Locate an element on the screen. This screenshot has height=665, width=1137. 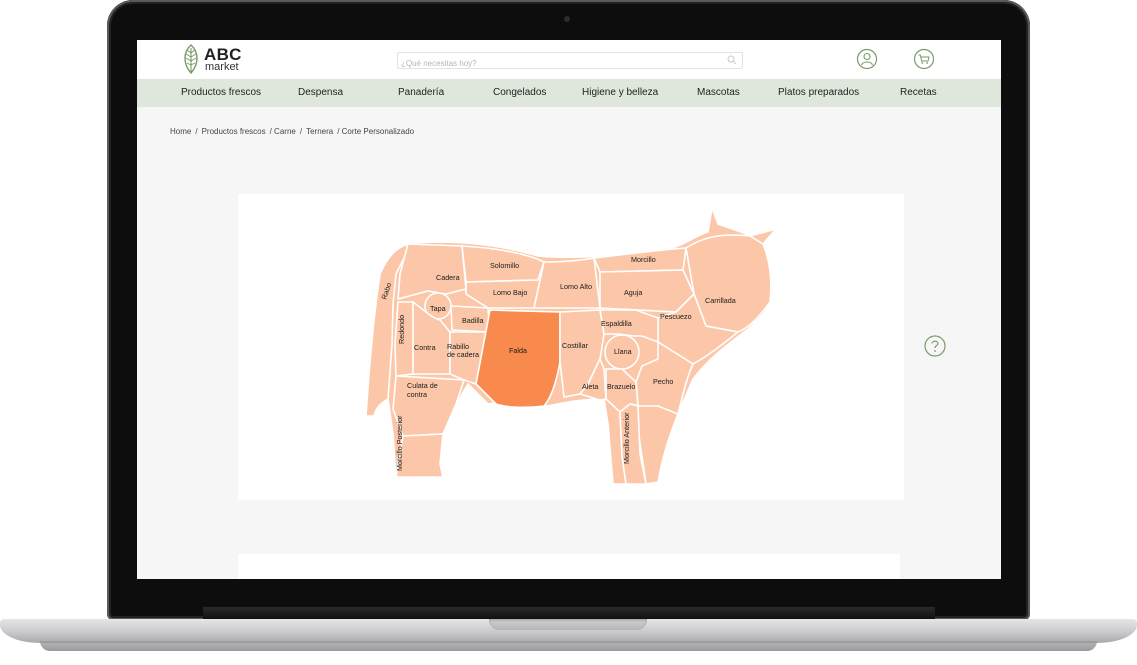
site-header: ABC market is located at coordinates (569, 59).